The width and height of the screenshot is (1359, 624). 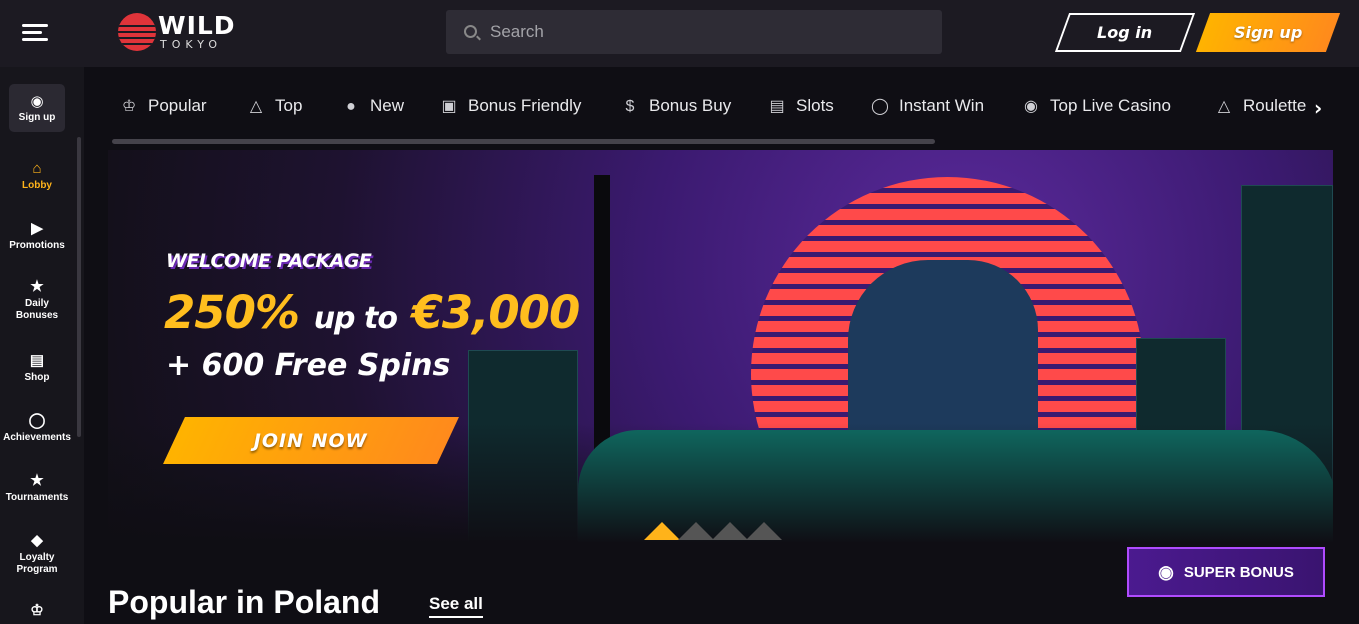 I want to click on shop-icon: ▤, so click(x=37, y=360).